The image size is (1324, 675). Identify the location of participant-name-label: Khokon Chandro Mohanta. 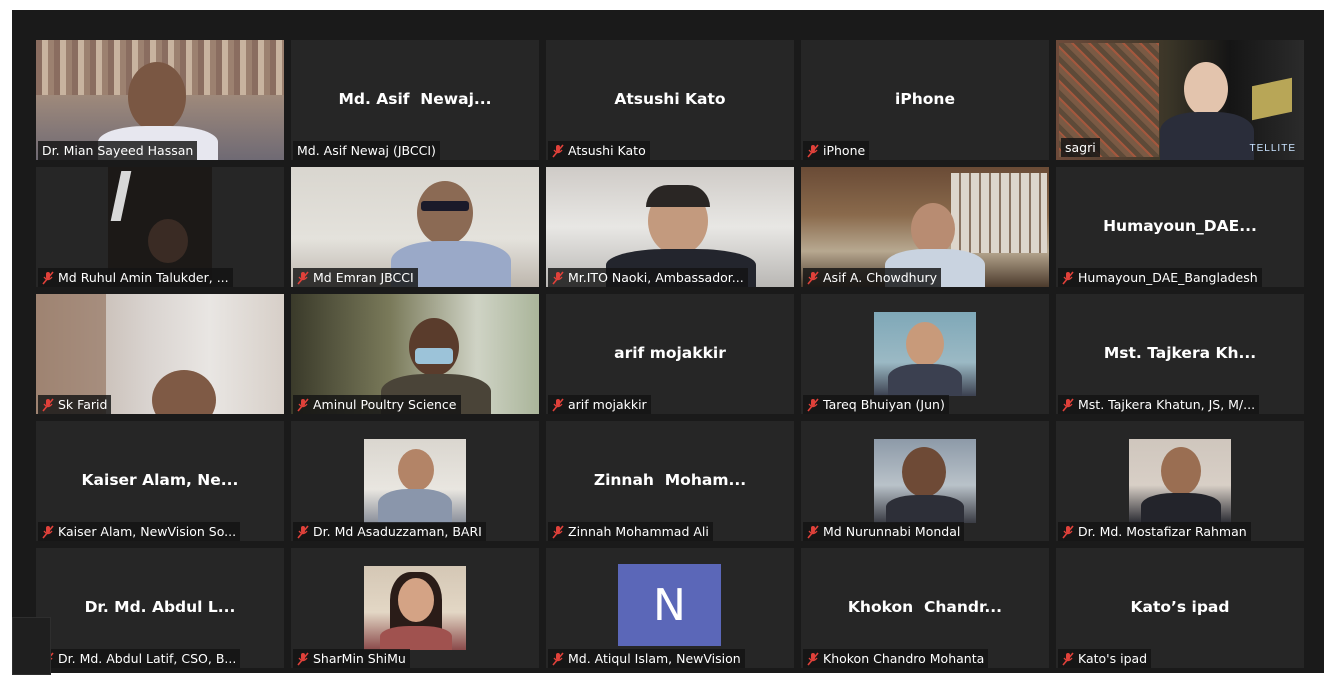
(896, 658).